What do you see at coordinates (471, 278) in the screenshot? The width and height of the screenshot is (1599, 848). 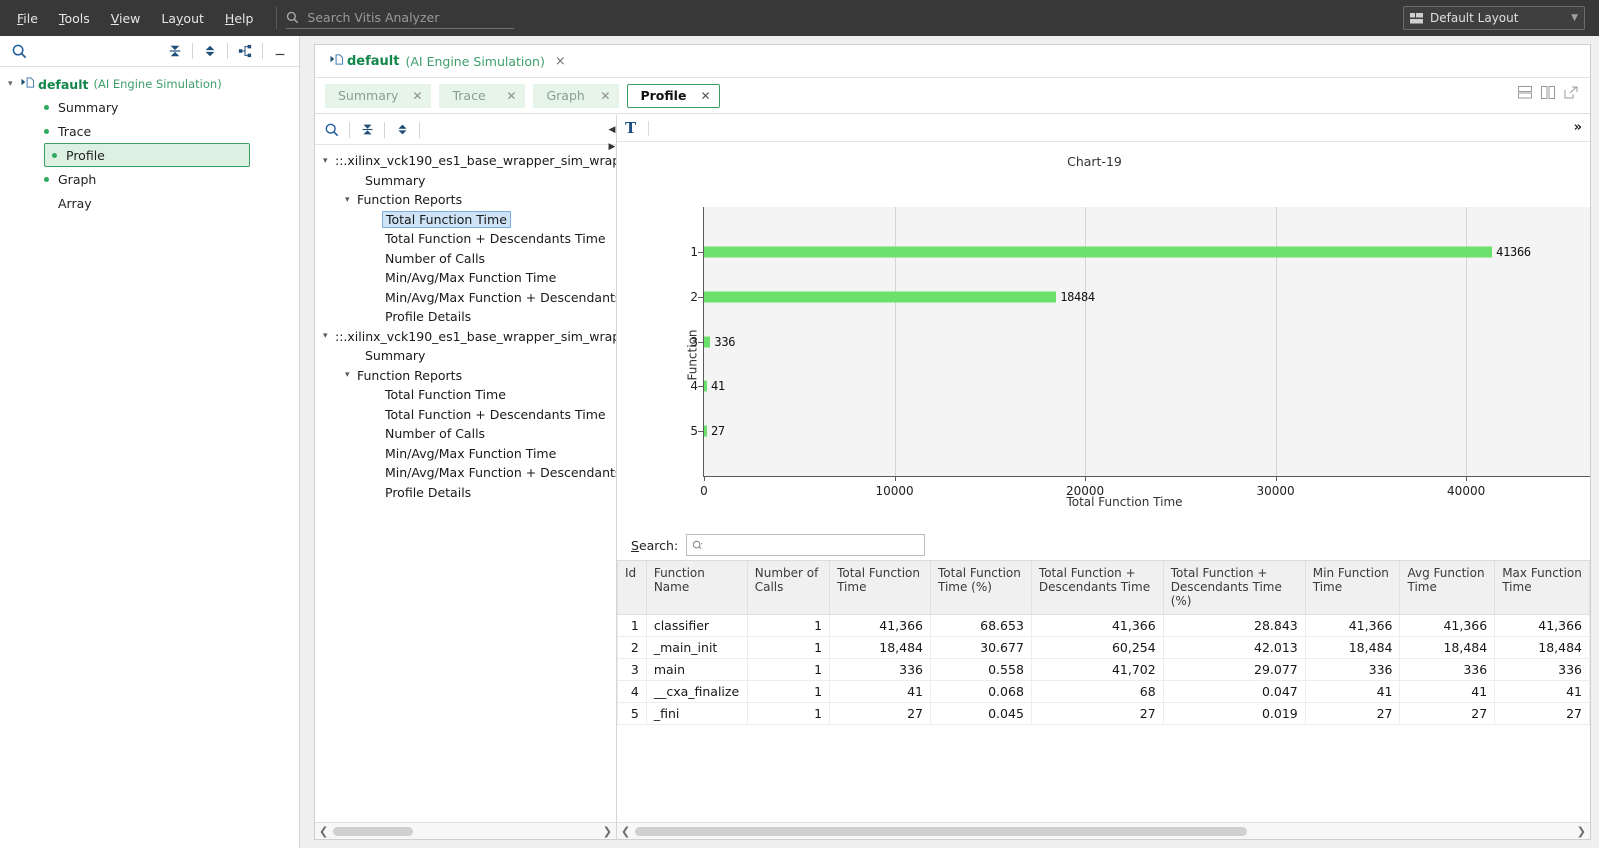 I see `tree-node-label: Min/Avg/Max Function Time` at bounding box center [471, 278].